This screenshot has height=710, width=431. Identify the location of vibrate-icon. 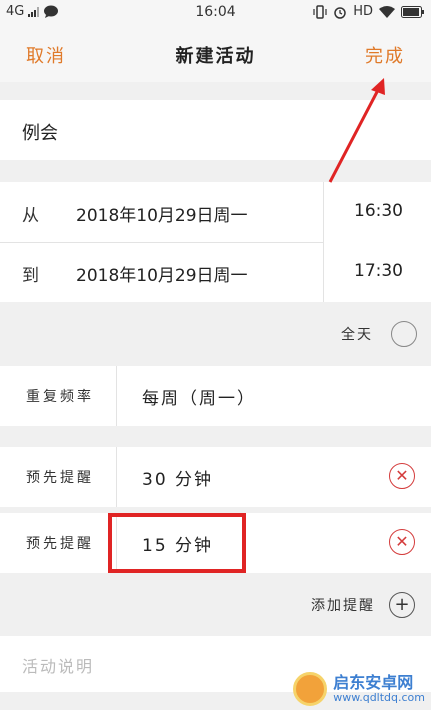
(320, 11).